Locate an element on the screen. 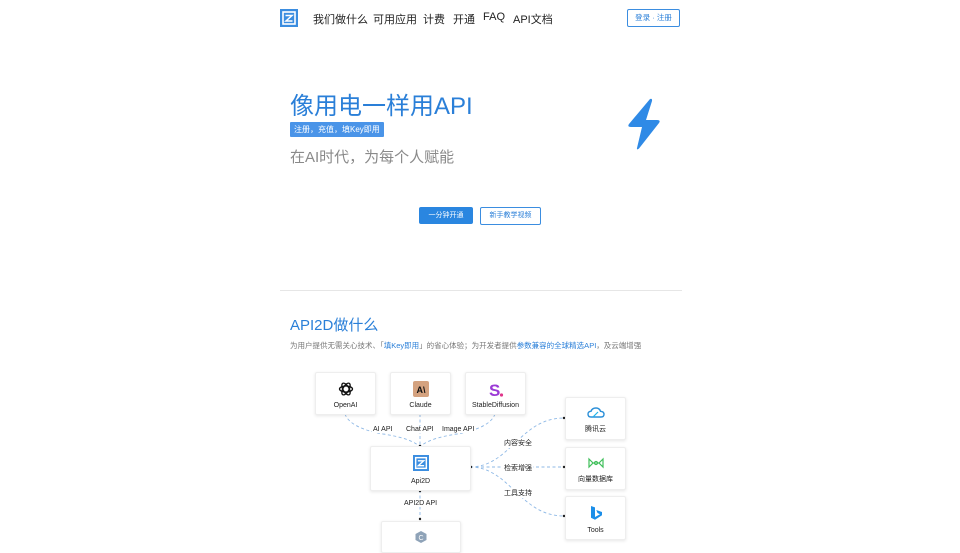  claude-icon: A\ is located at coordinates (420, 389).